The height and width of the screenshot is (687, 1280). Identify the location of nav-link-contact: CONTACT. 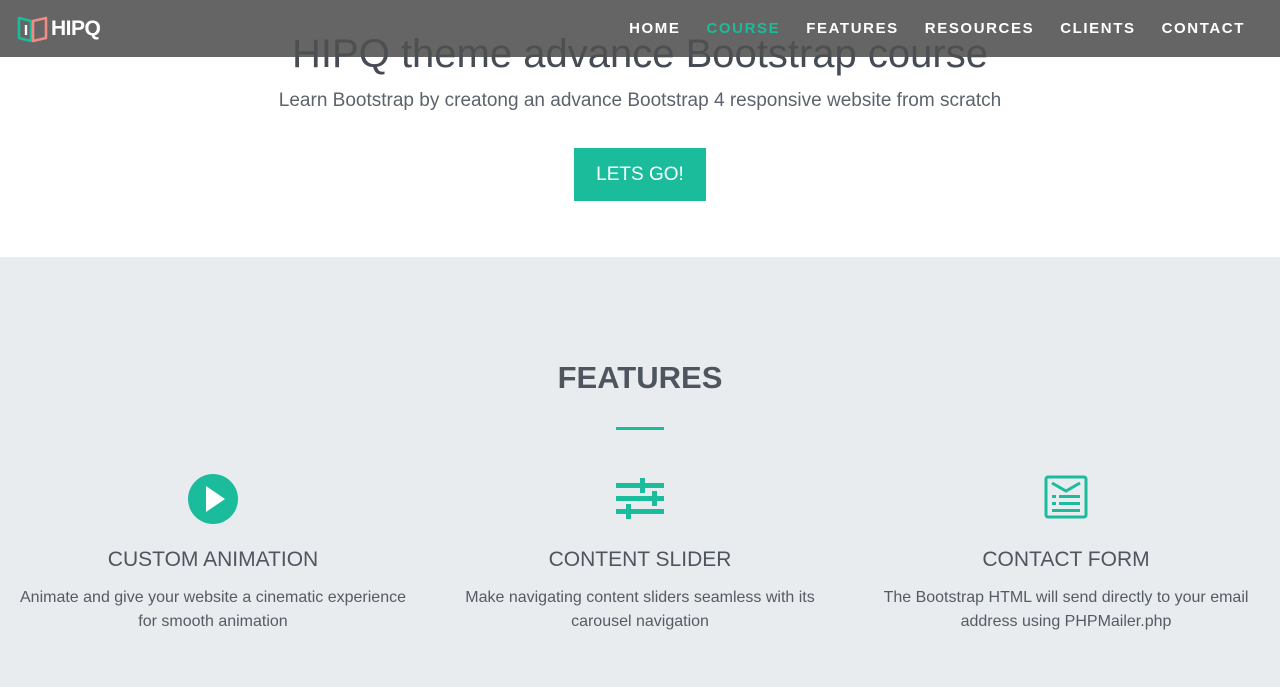
(1203, 28).